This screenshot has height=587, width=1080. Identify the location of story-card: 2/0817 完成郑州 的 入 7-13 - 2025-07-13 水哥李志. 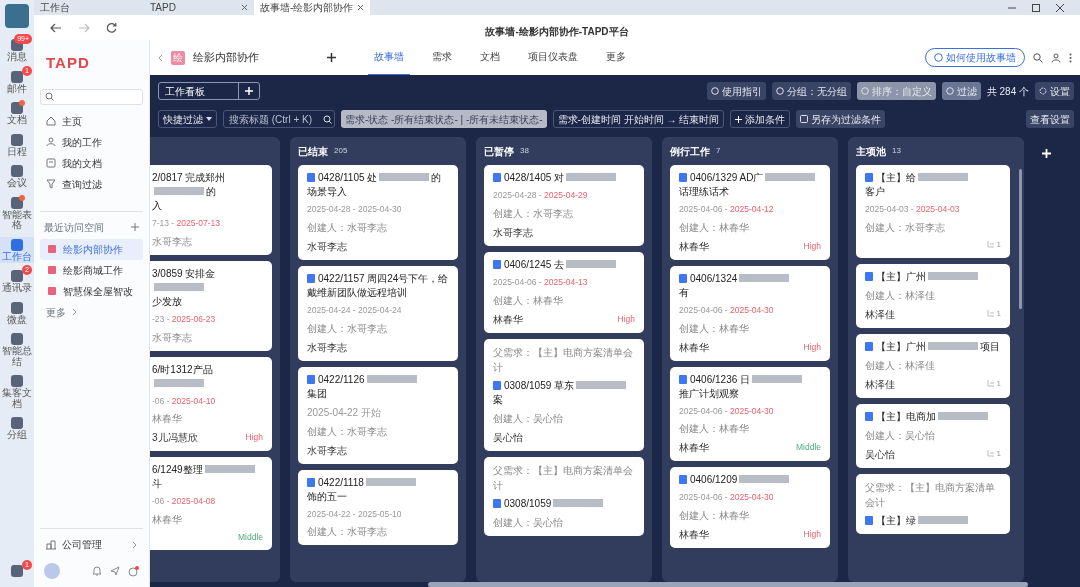
(211, 210).